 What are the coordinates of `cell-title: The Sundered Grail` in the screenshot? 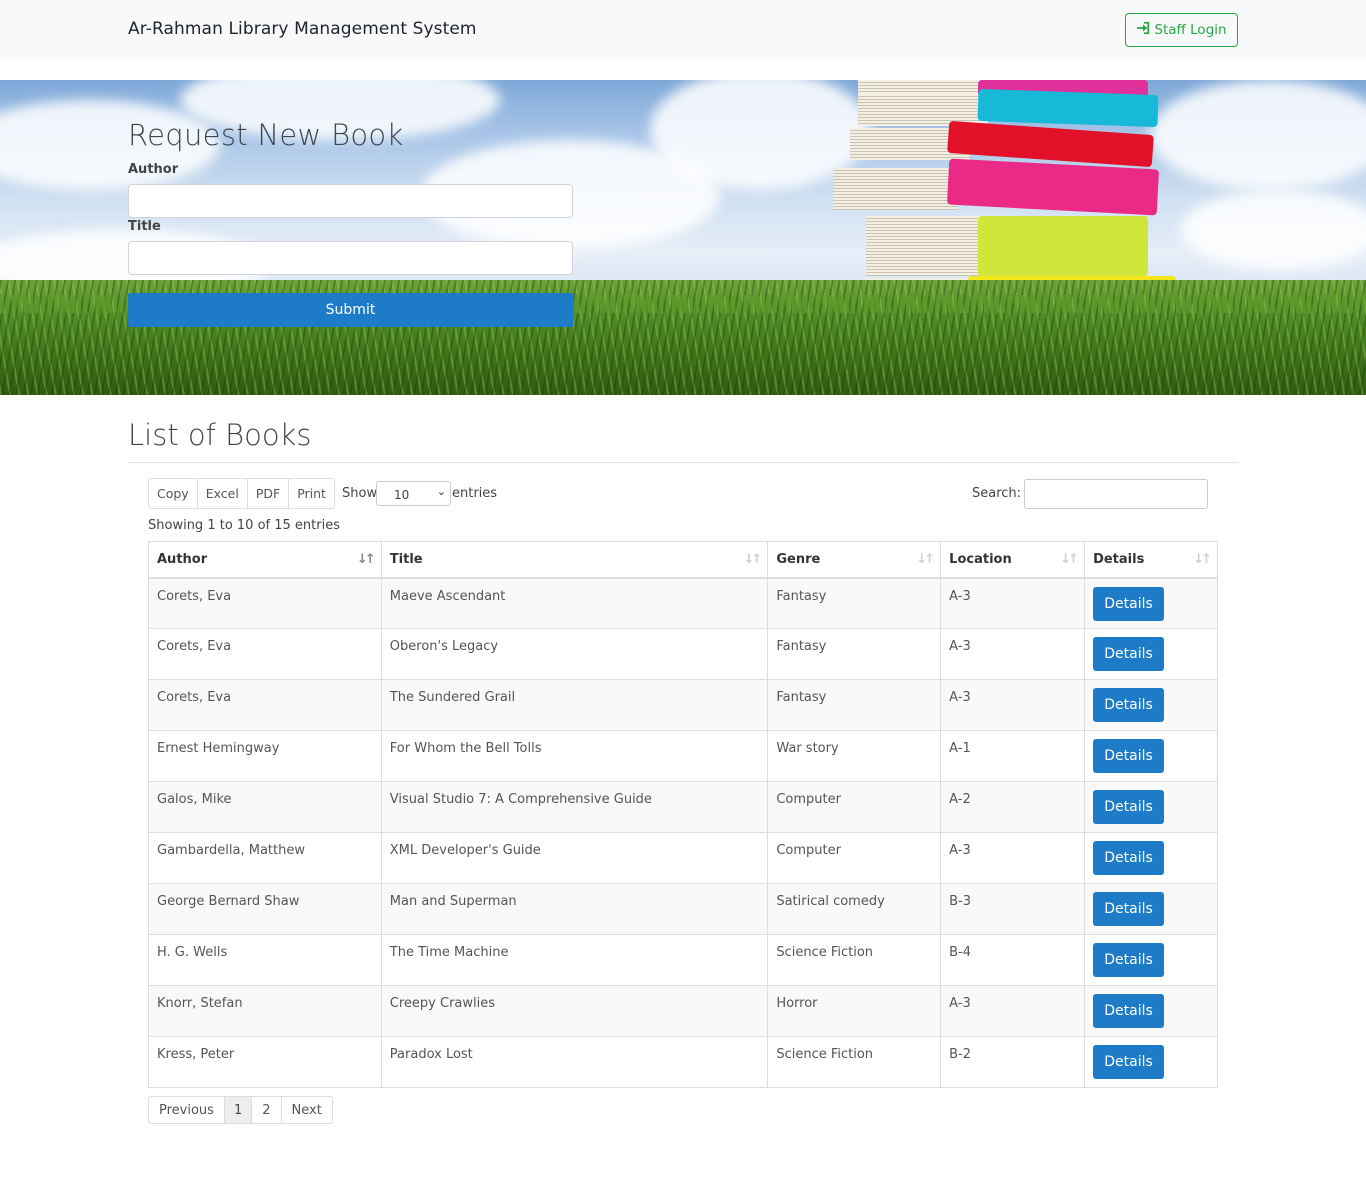 It's located at (574, 705).